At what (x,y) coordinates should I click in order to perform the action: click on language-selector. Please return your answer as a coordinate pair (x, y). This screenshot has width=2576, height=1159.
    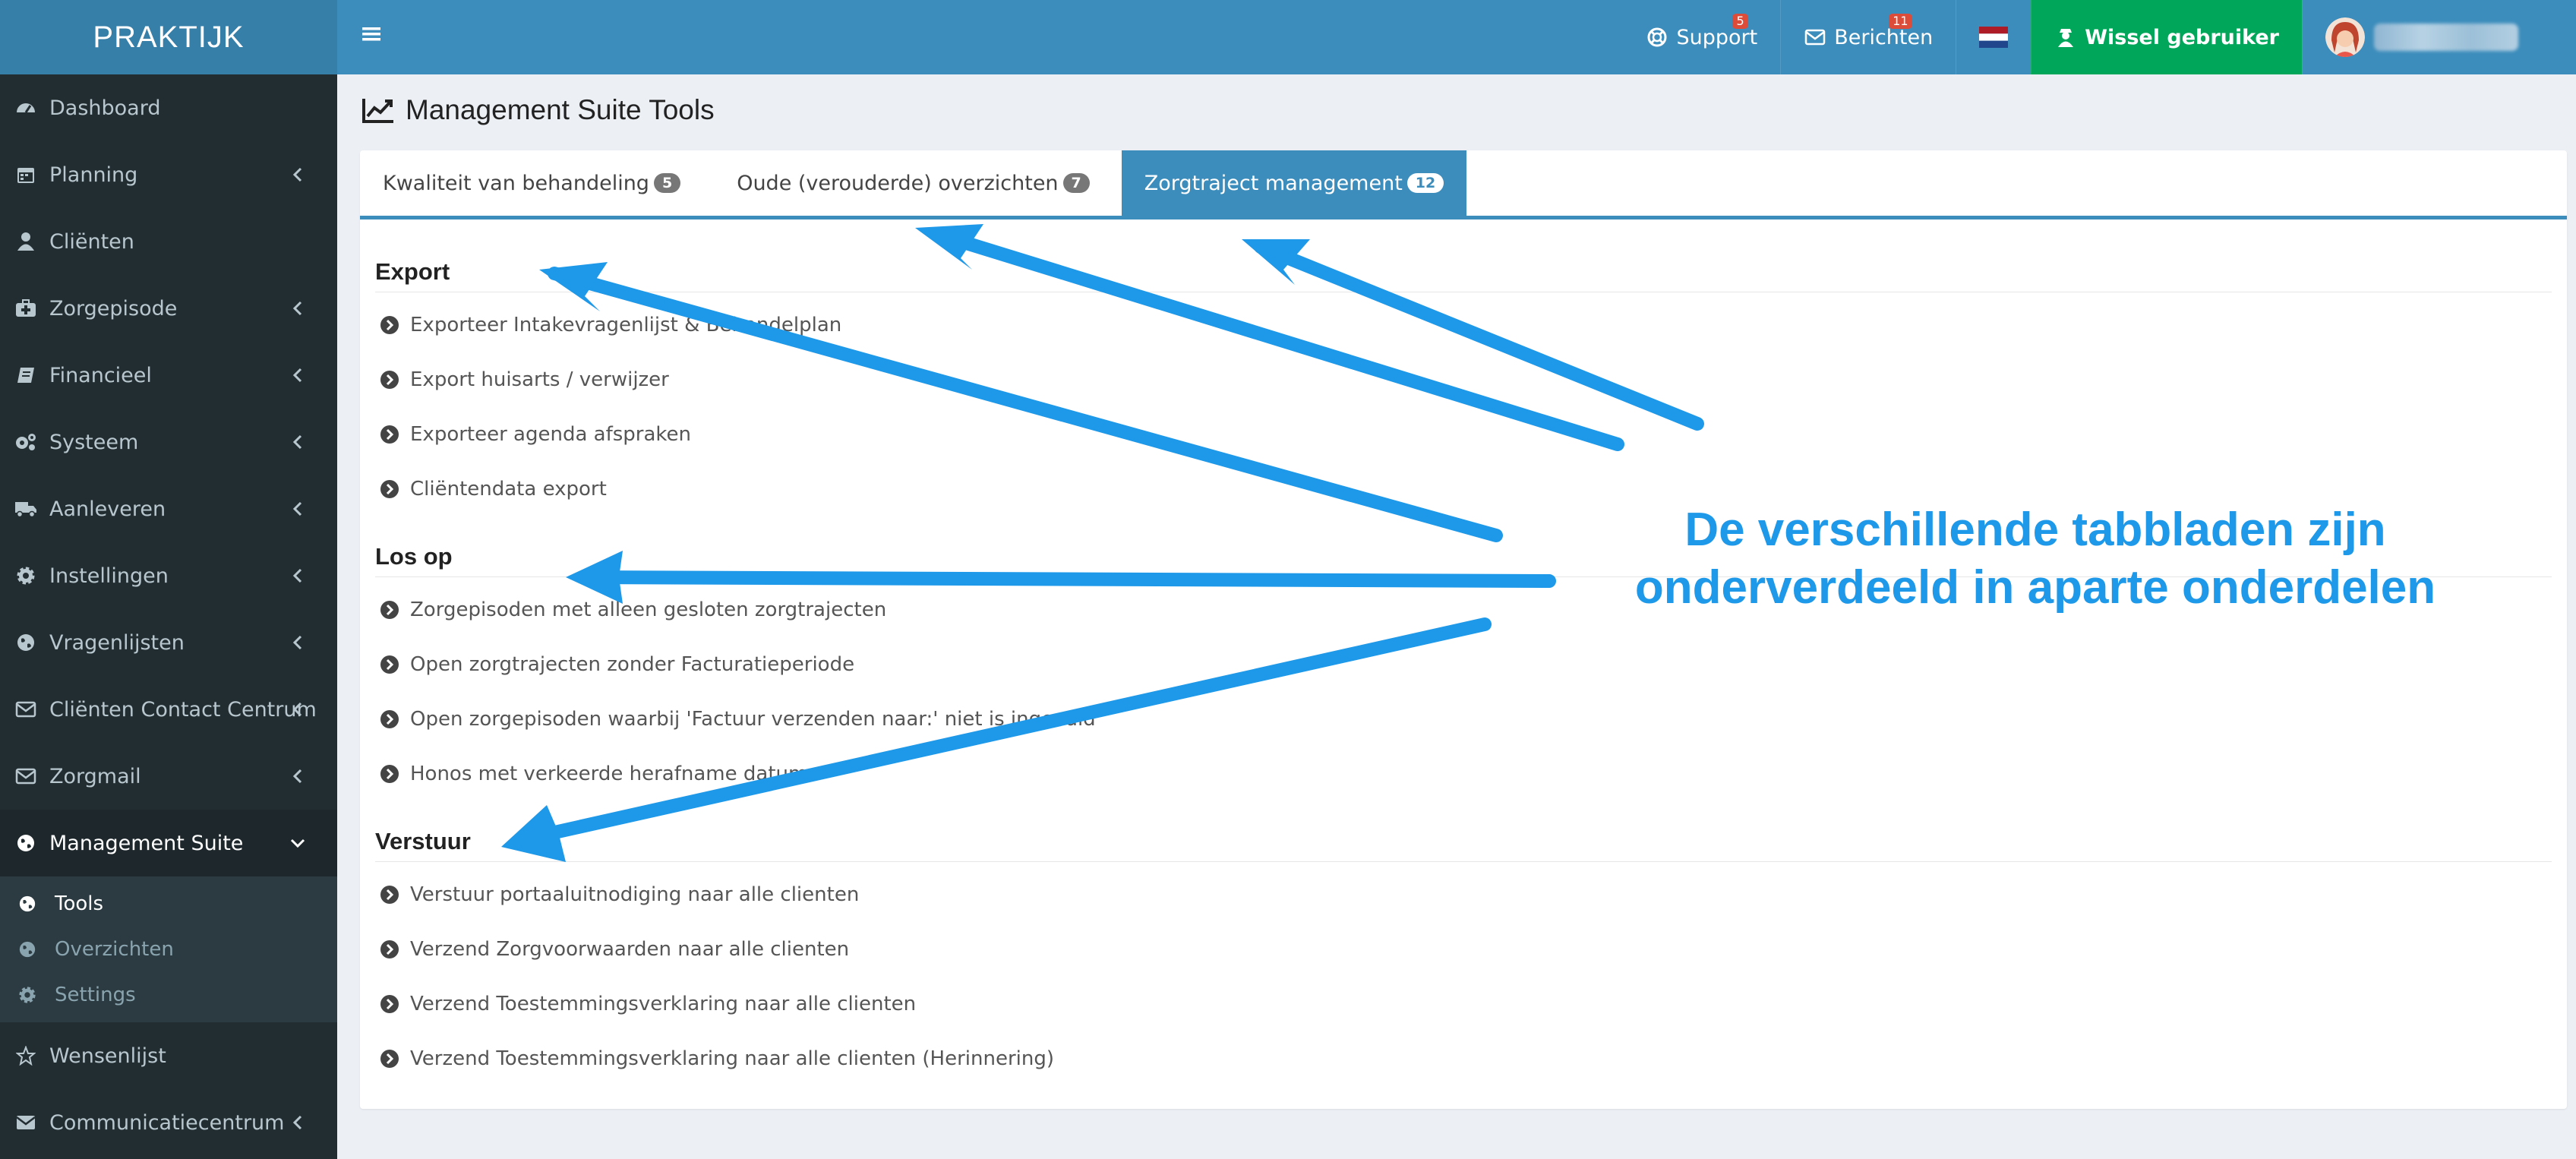
    Looking at the image, I should click on (1993, 37).